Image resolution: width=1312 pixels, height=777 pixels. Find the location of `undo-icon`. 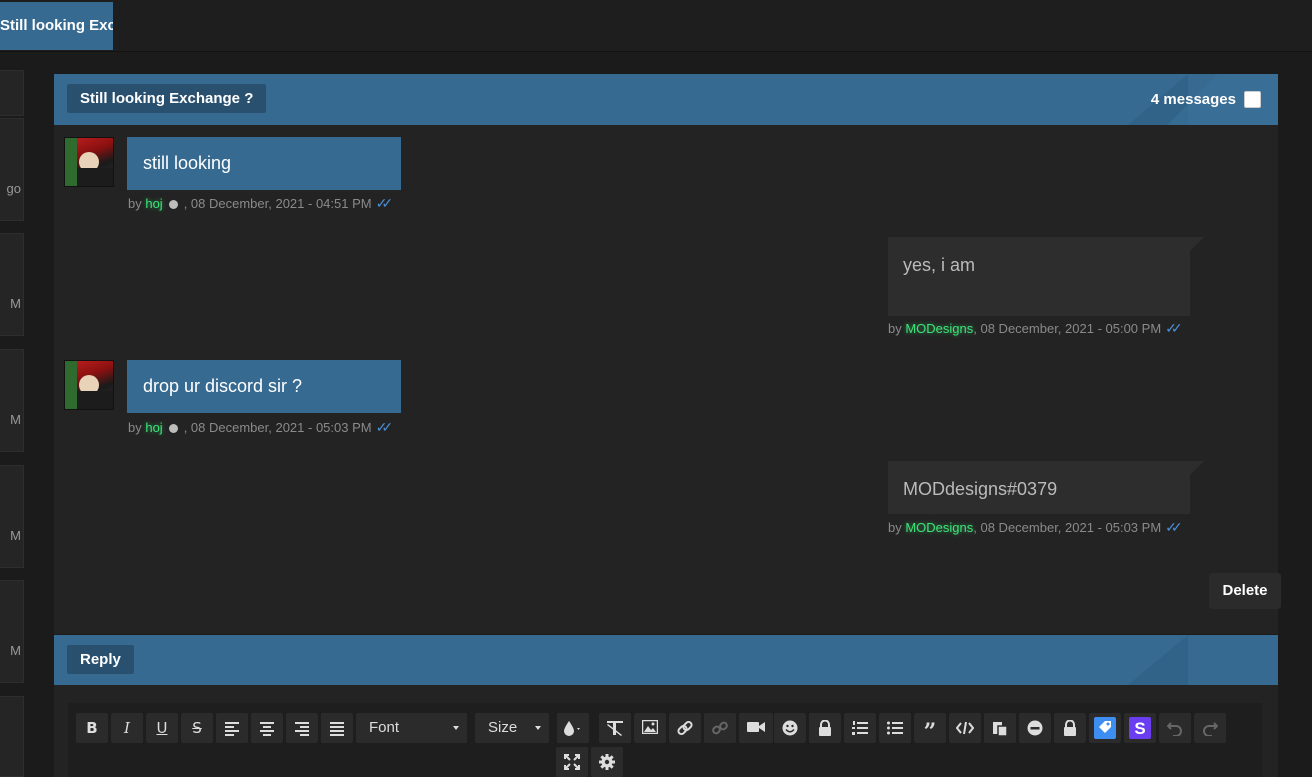

undo-icon is located at coordinates (1175, 728).